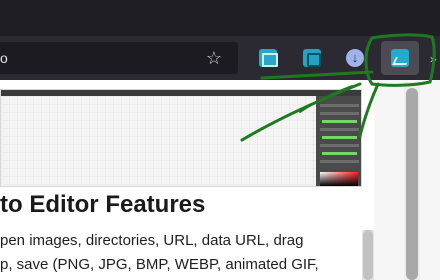 The height and width of the screenshot is (280, 440). What do you see at coordinates (220, 18) in the screenshot?
I see `tab-strip` at bounding box center [220, 18].